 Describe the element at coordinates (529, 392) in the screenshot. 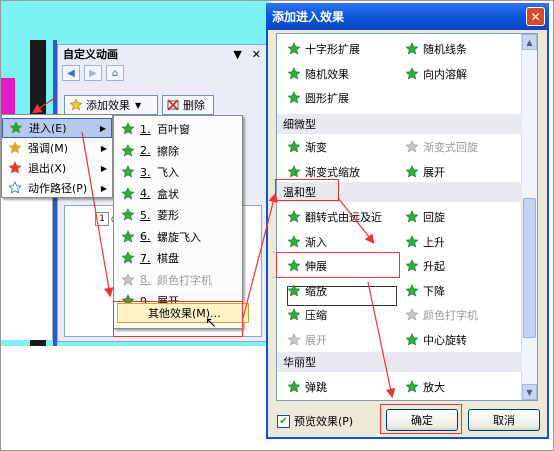

I see `scroll-down-icon: ▼` at that location.